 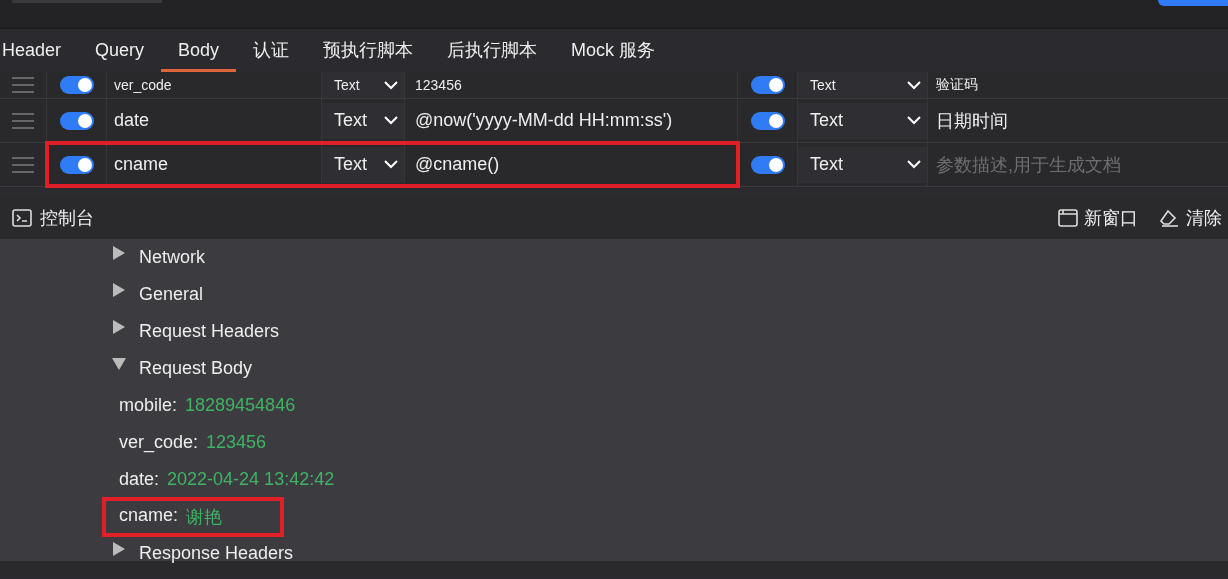 What do you see at coordinates (972, 120) in the screenshot?
I see `description-field: 日期时间` at bounding box center [972, 120].